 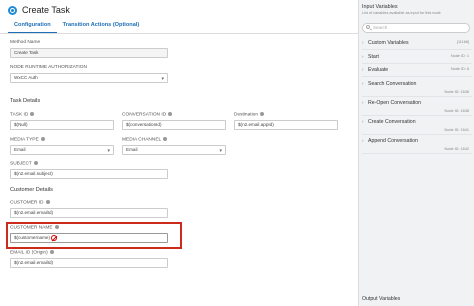 I want to click on header: Create Task, so click(x=37, y=10).